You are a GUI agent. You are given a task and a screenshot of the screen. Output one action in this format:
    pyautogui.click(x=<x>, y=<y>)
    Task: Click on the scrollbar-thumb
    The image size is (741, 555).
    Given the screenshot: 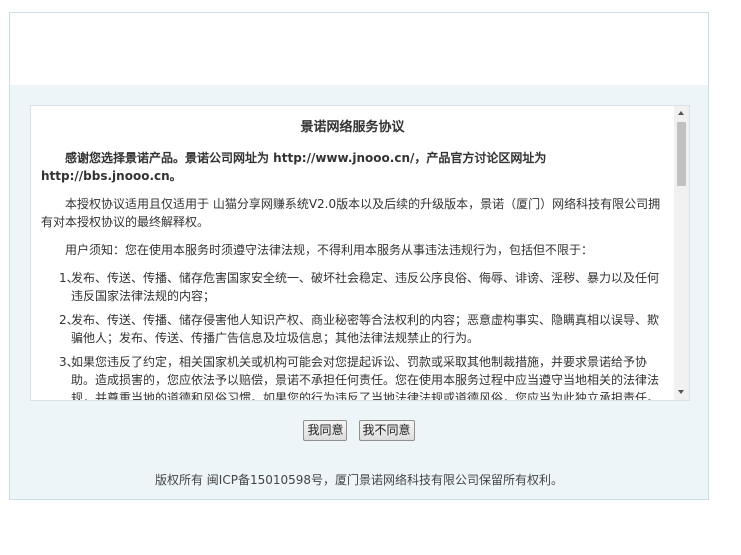 What is the action you would take?
    pyautogui.click(x=681, y=154)
    